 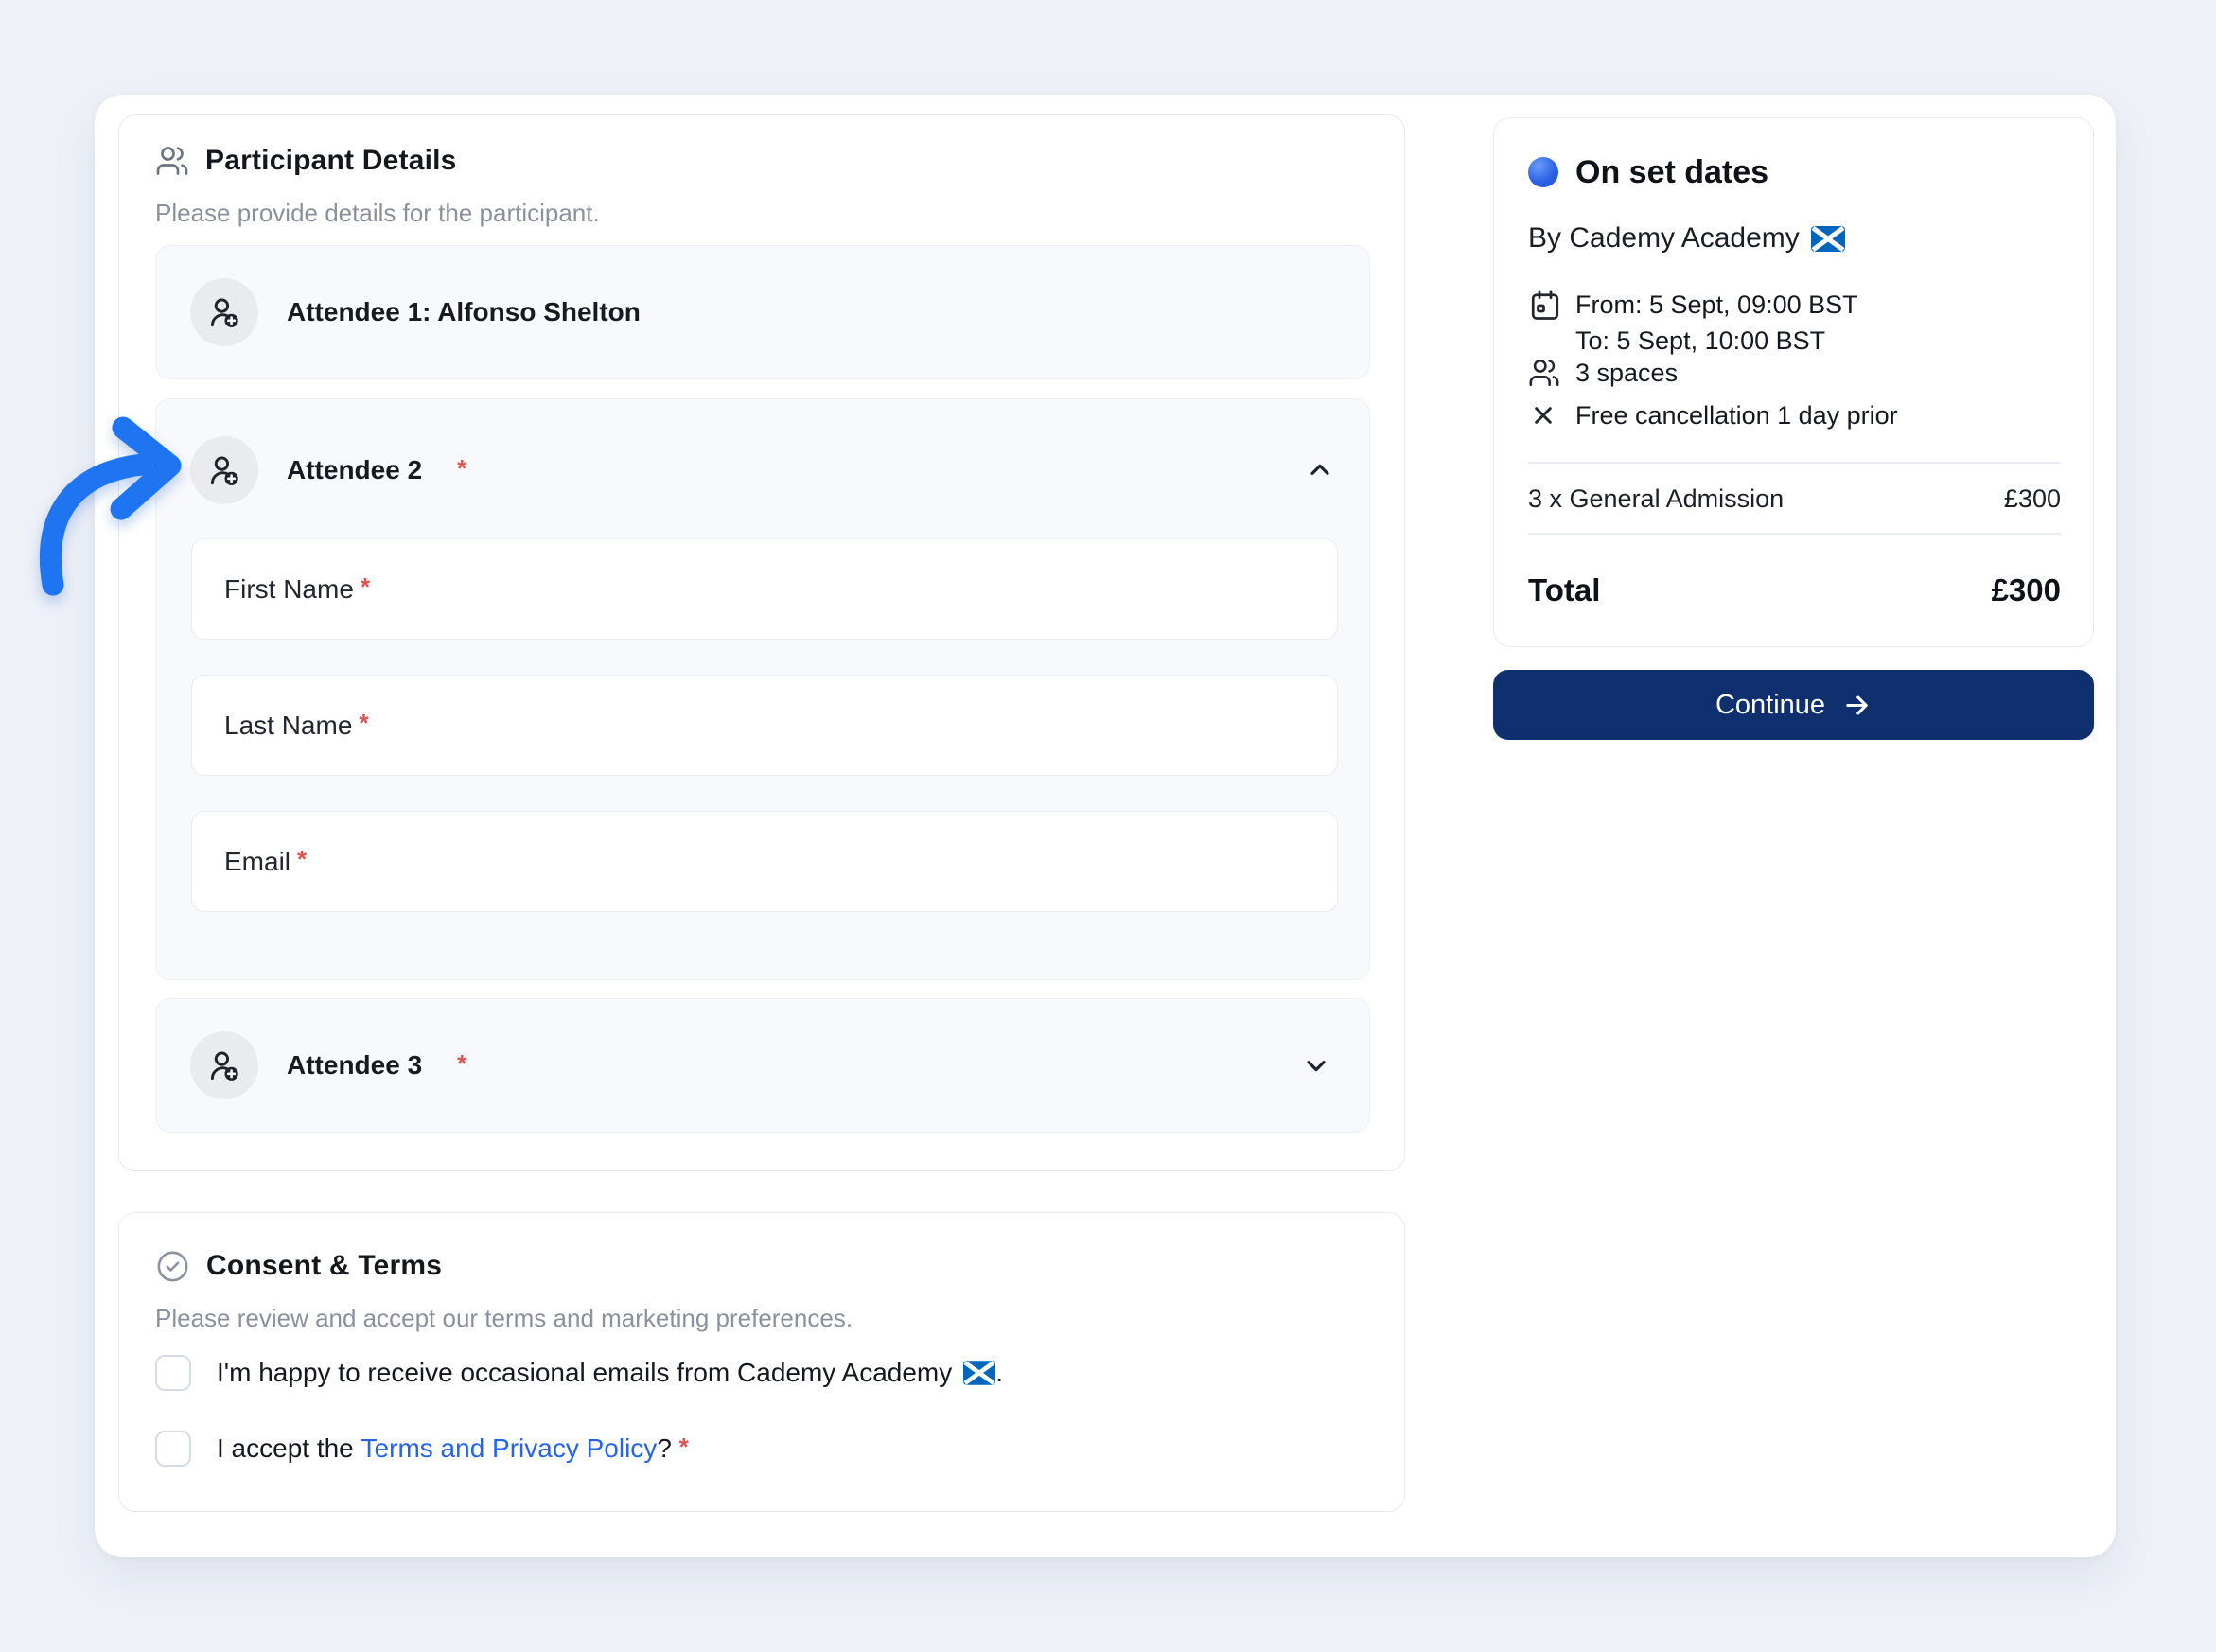 I want to click on line-item-row: 3 x General Admission £300, so click(x=1794, y=499).